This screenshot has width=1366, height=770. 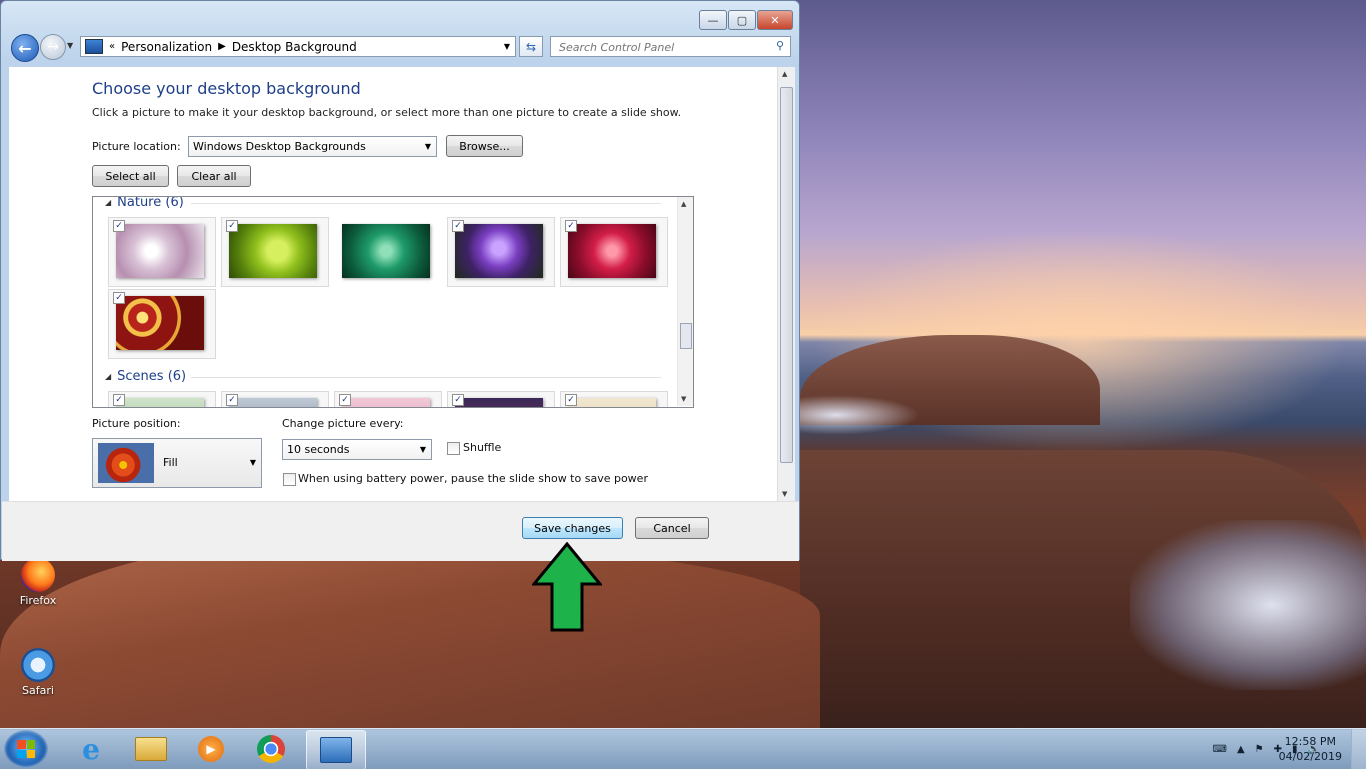 I want to click on show-desktop-button, so click(x=1358, y=749).